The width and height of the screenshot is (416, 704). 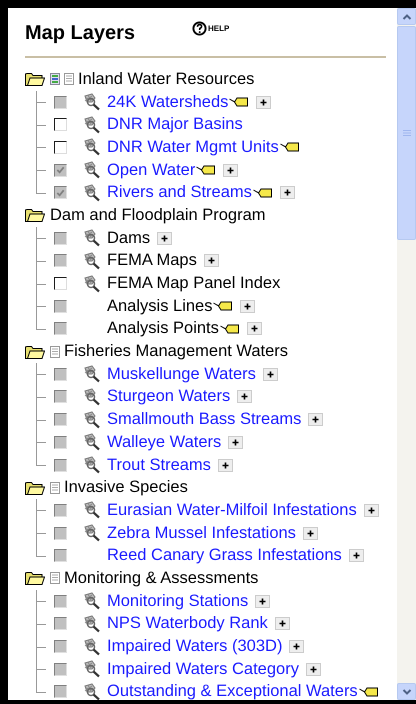 What do you see at coordinates (211, 28) in the screenshot?
I see `help-link: HELP` at bounding box center [211, 28].